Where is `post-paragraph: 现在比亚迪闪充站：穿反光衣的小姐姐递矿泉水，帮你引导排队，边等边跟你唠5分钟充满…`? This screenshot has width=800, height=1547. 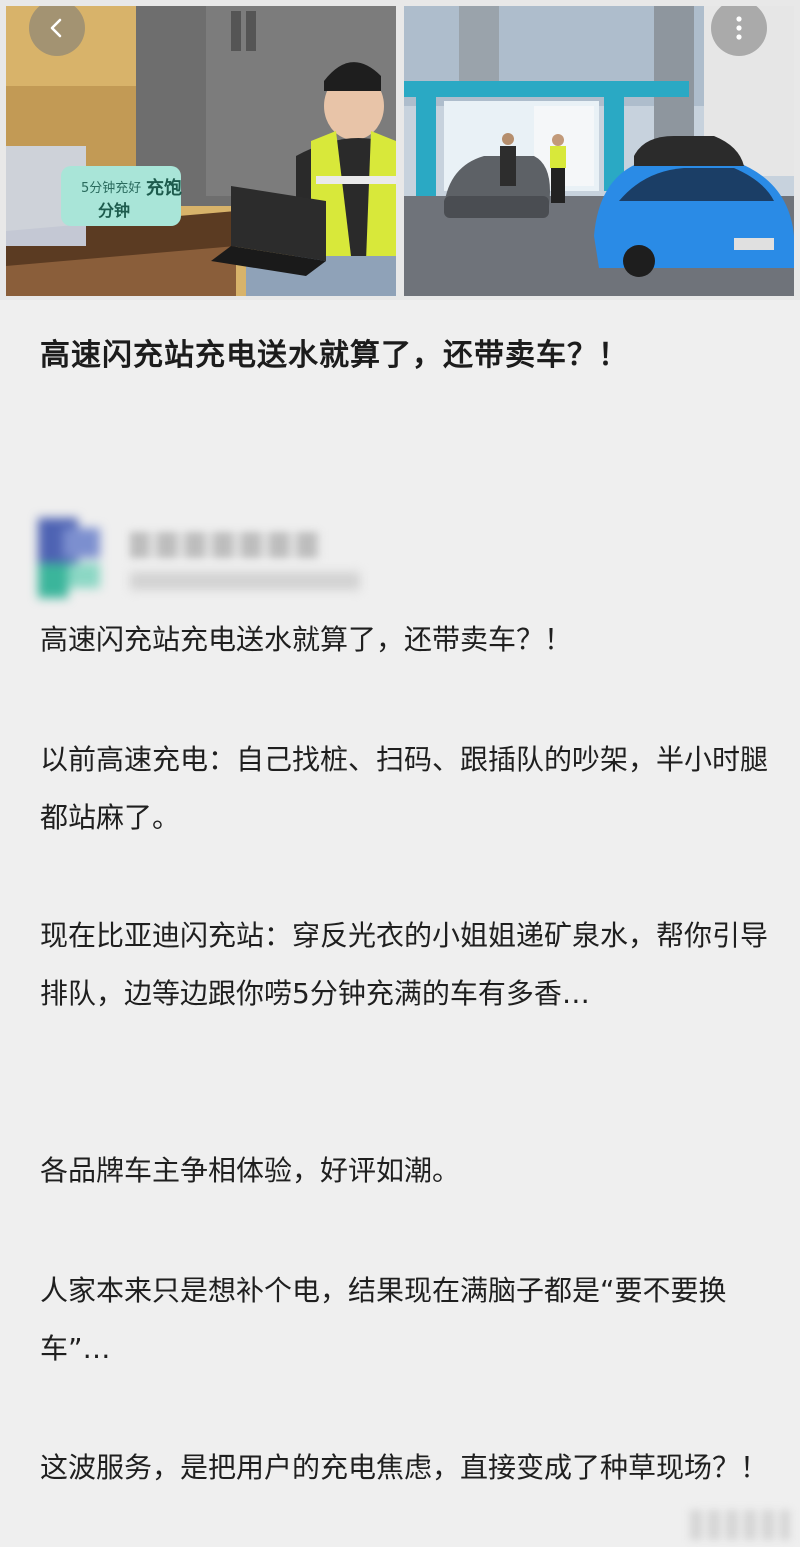
post-paragraph: 现在比亚迪闪充站：穿反光衣的小姐姐递矿泉水，帮你引导排队，边等边跟你唠5分钟充满… is located at coordinates (404, 964).